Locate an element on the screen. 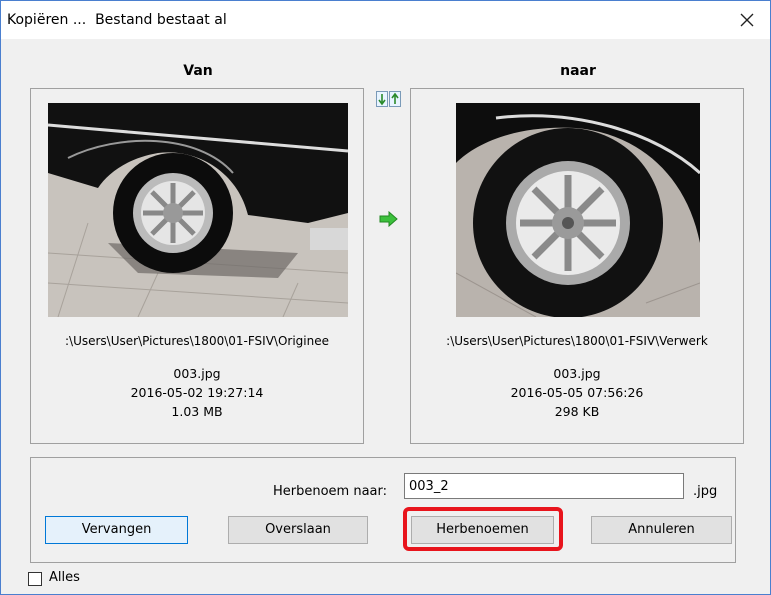  cancel-button: Annuleren is located at coordinates (661, 530).